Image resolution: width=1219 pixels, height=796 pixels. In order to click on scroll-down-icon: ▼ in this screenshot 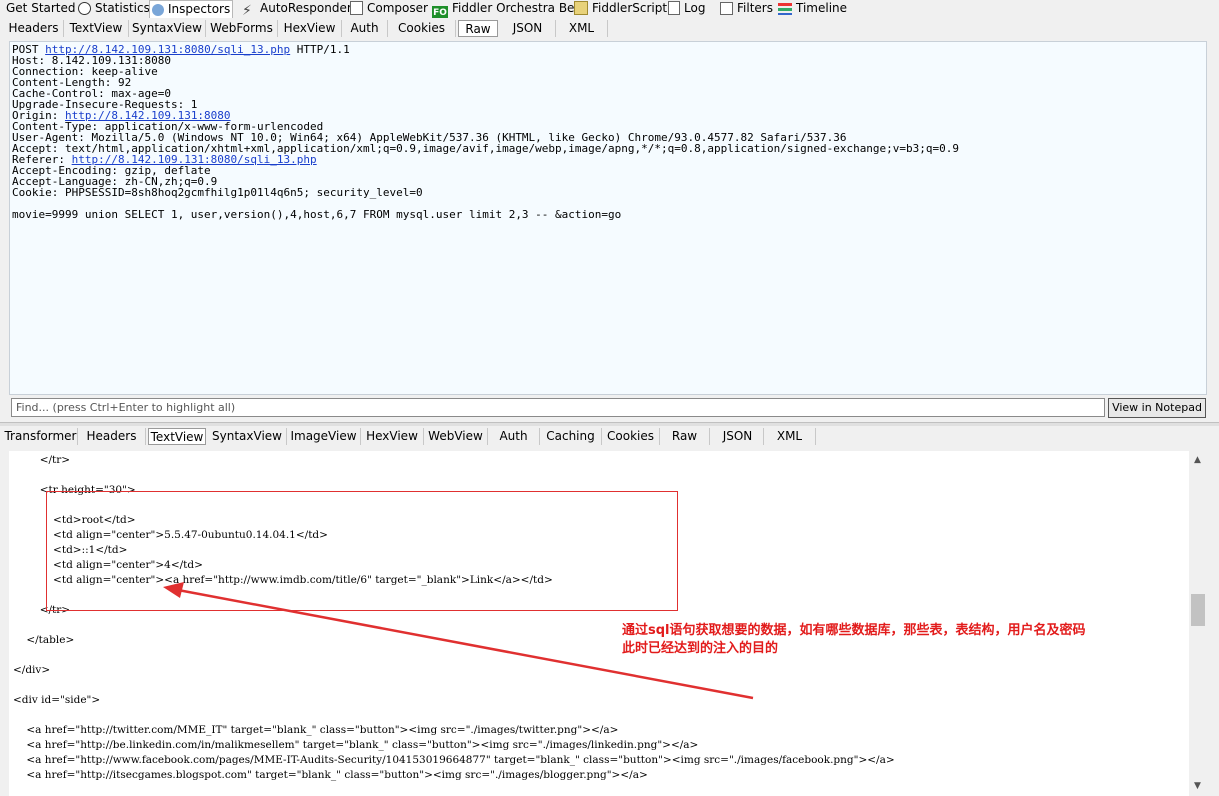, I will do `click(1197, 786)`.